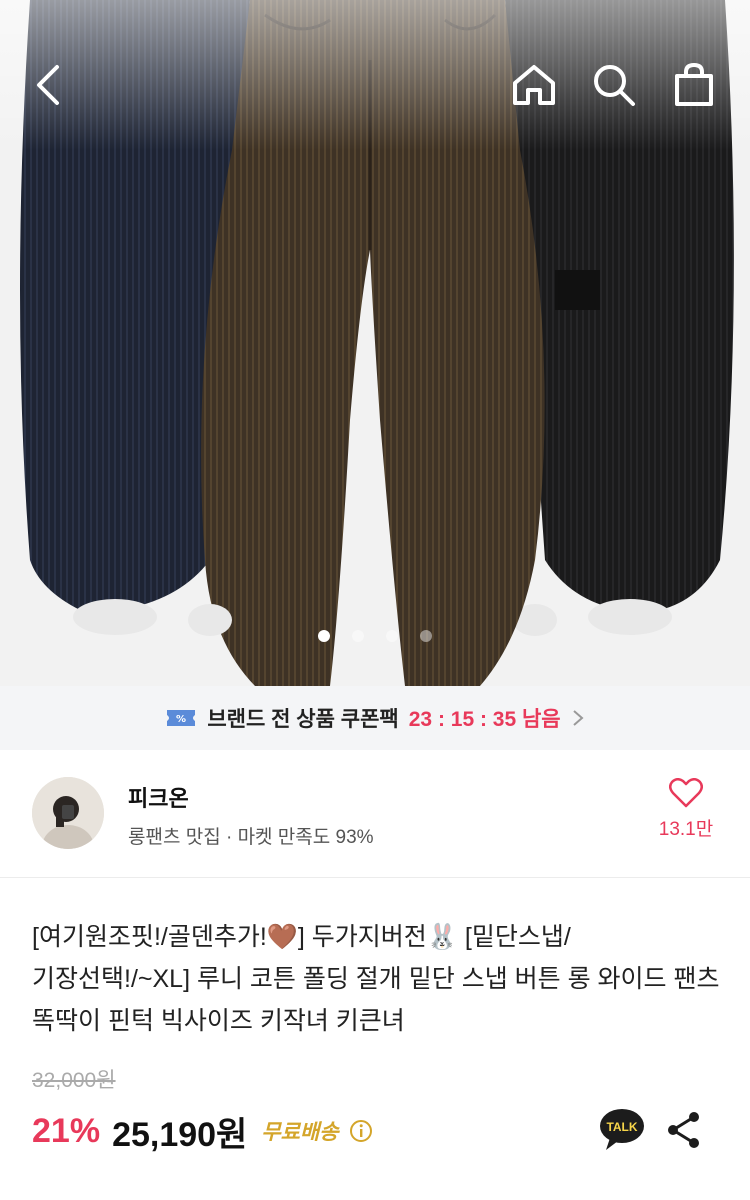 This screenshot has width=750, height=1200. What do you see at coordinates (74, 1080) in the screenshot?
I see `original-price: 32,000원` at bounding box center [74, 1080].